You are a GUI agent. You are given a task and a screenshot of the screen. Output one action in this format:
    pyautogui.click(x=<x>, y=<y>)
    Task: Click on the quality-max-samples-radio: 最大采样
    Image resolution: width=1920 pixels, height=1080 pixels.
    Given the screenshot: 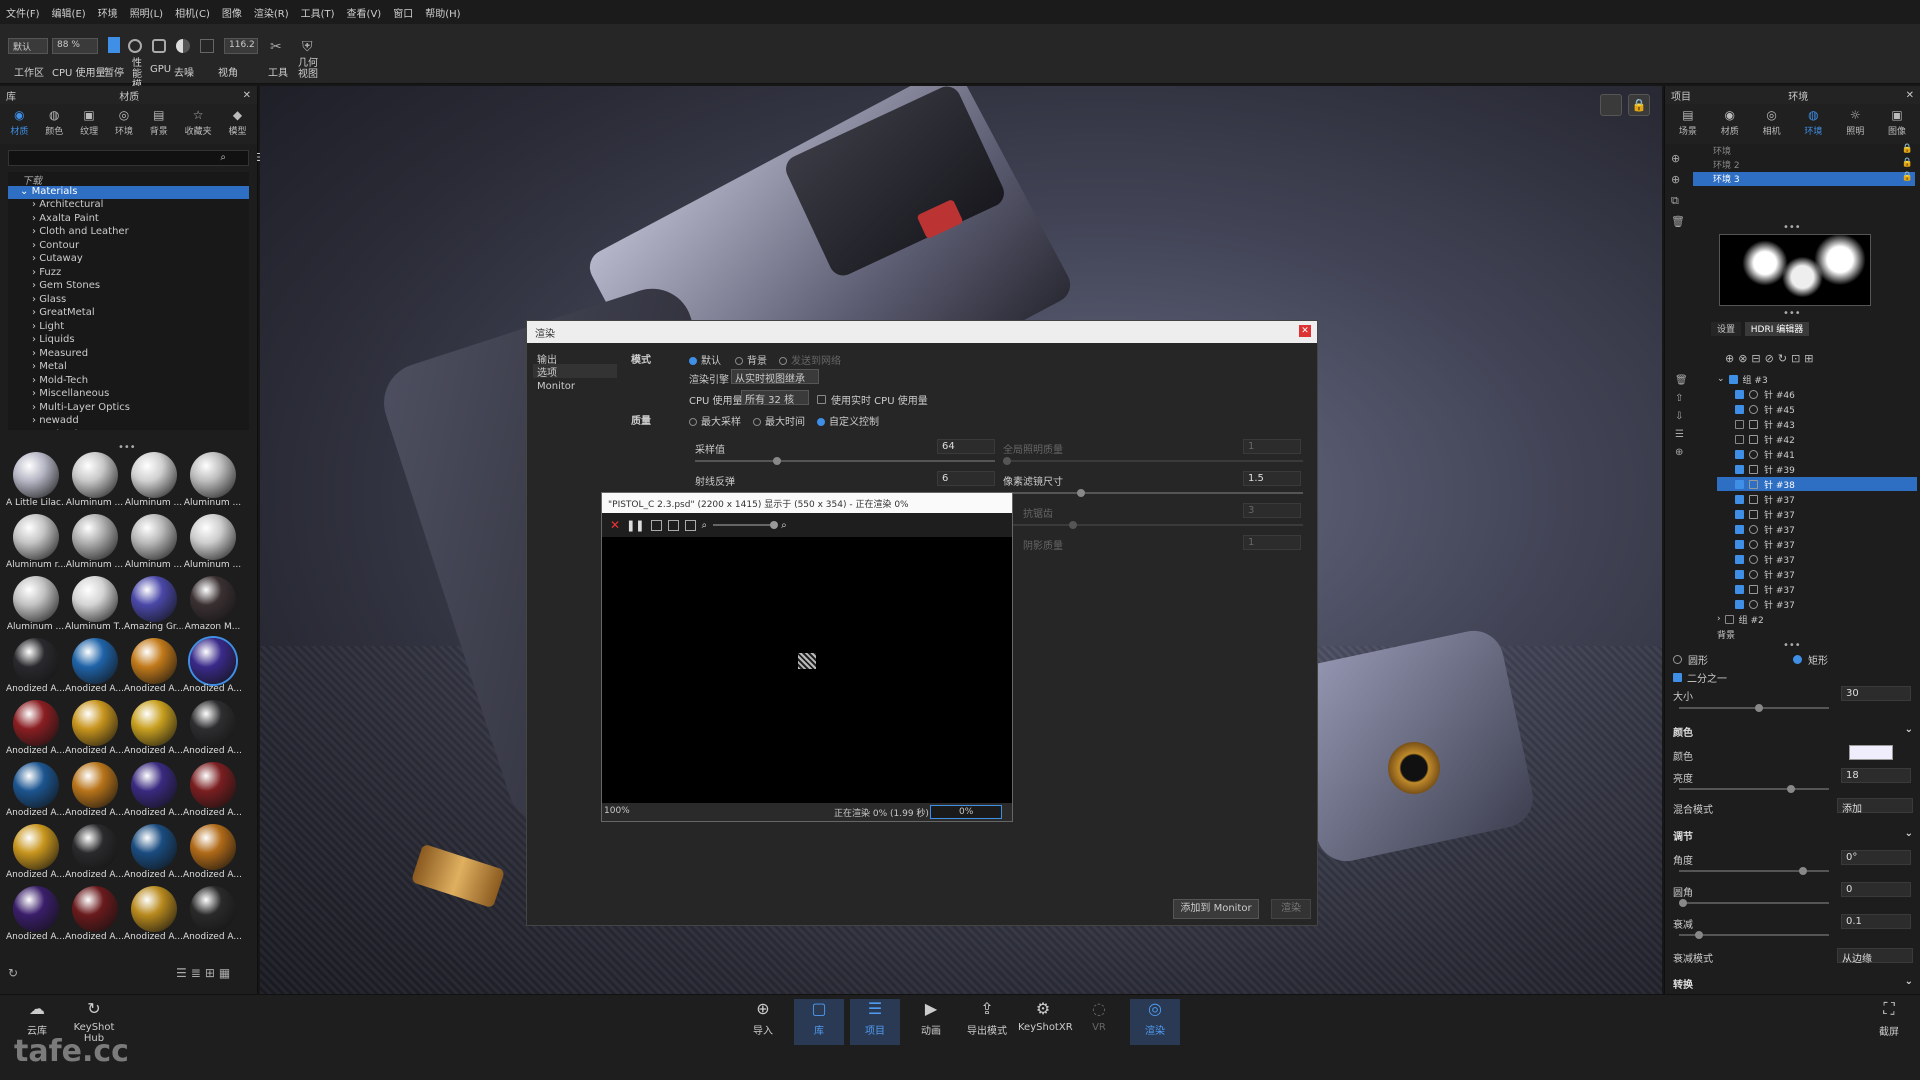 What is the action you would take?
    pyautogui.click(x=715, y=420)
    